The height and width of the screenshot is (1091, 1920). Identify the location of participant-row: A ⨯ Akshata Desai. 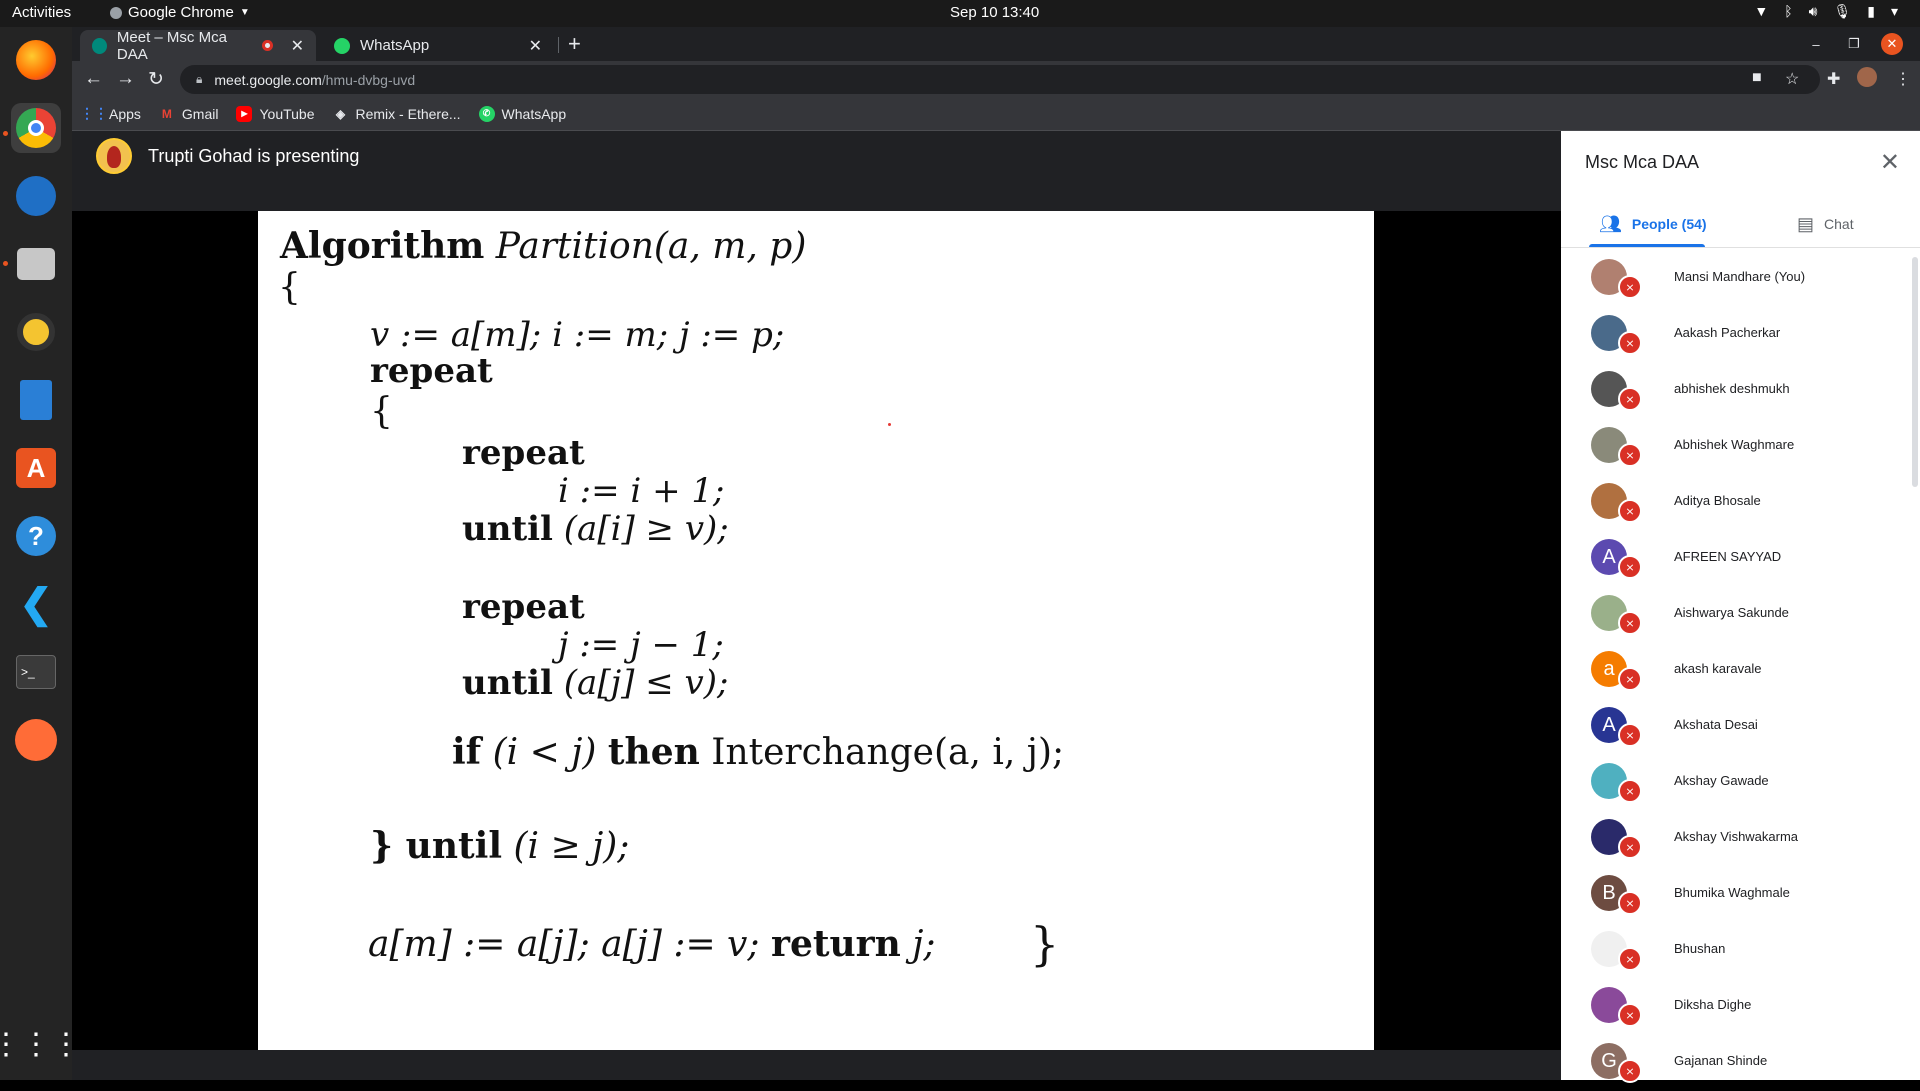
(1740, 727).